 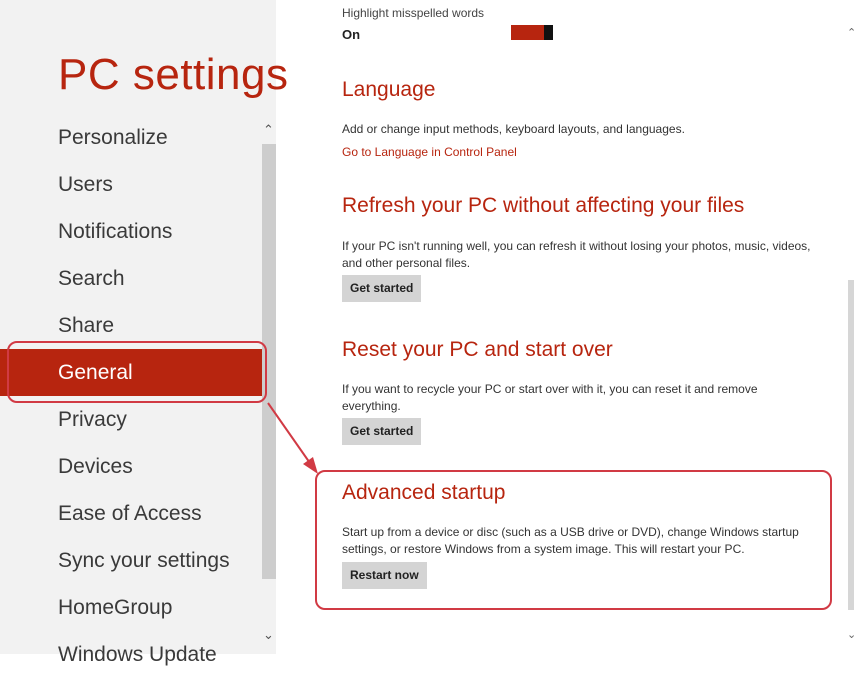 What do you see at coordinates (95, 466) in the screenshot?
I see `nav-item-label: Devices` at bounding box center [95, 466].